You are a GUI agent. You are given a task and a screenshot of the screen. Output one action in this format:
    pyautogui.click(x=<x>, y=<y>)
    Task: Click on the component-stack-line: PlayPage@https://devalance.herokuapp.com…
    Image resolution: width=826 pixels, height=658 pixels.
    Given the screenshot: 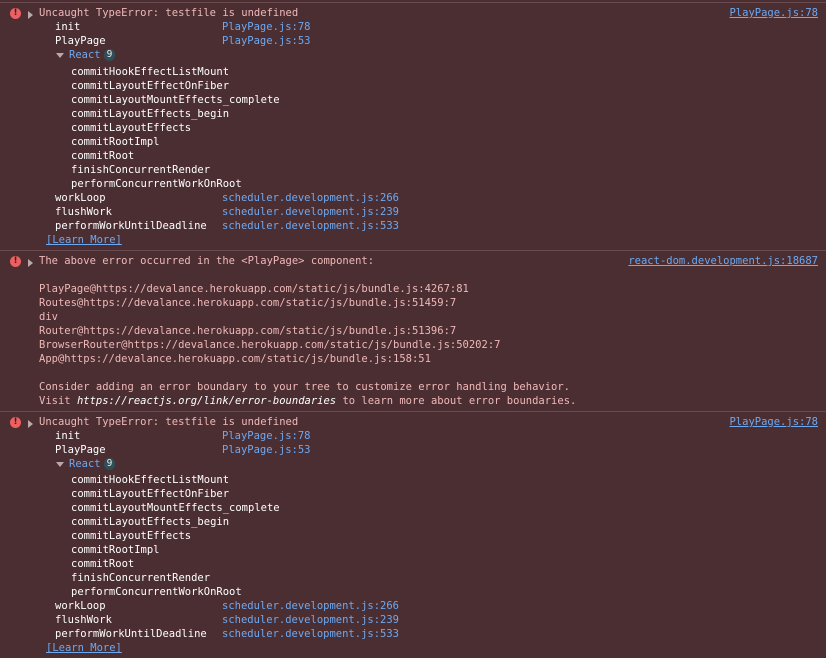 What is the action you would take?
    pyautogui.click(x=254, y=289)
    